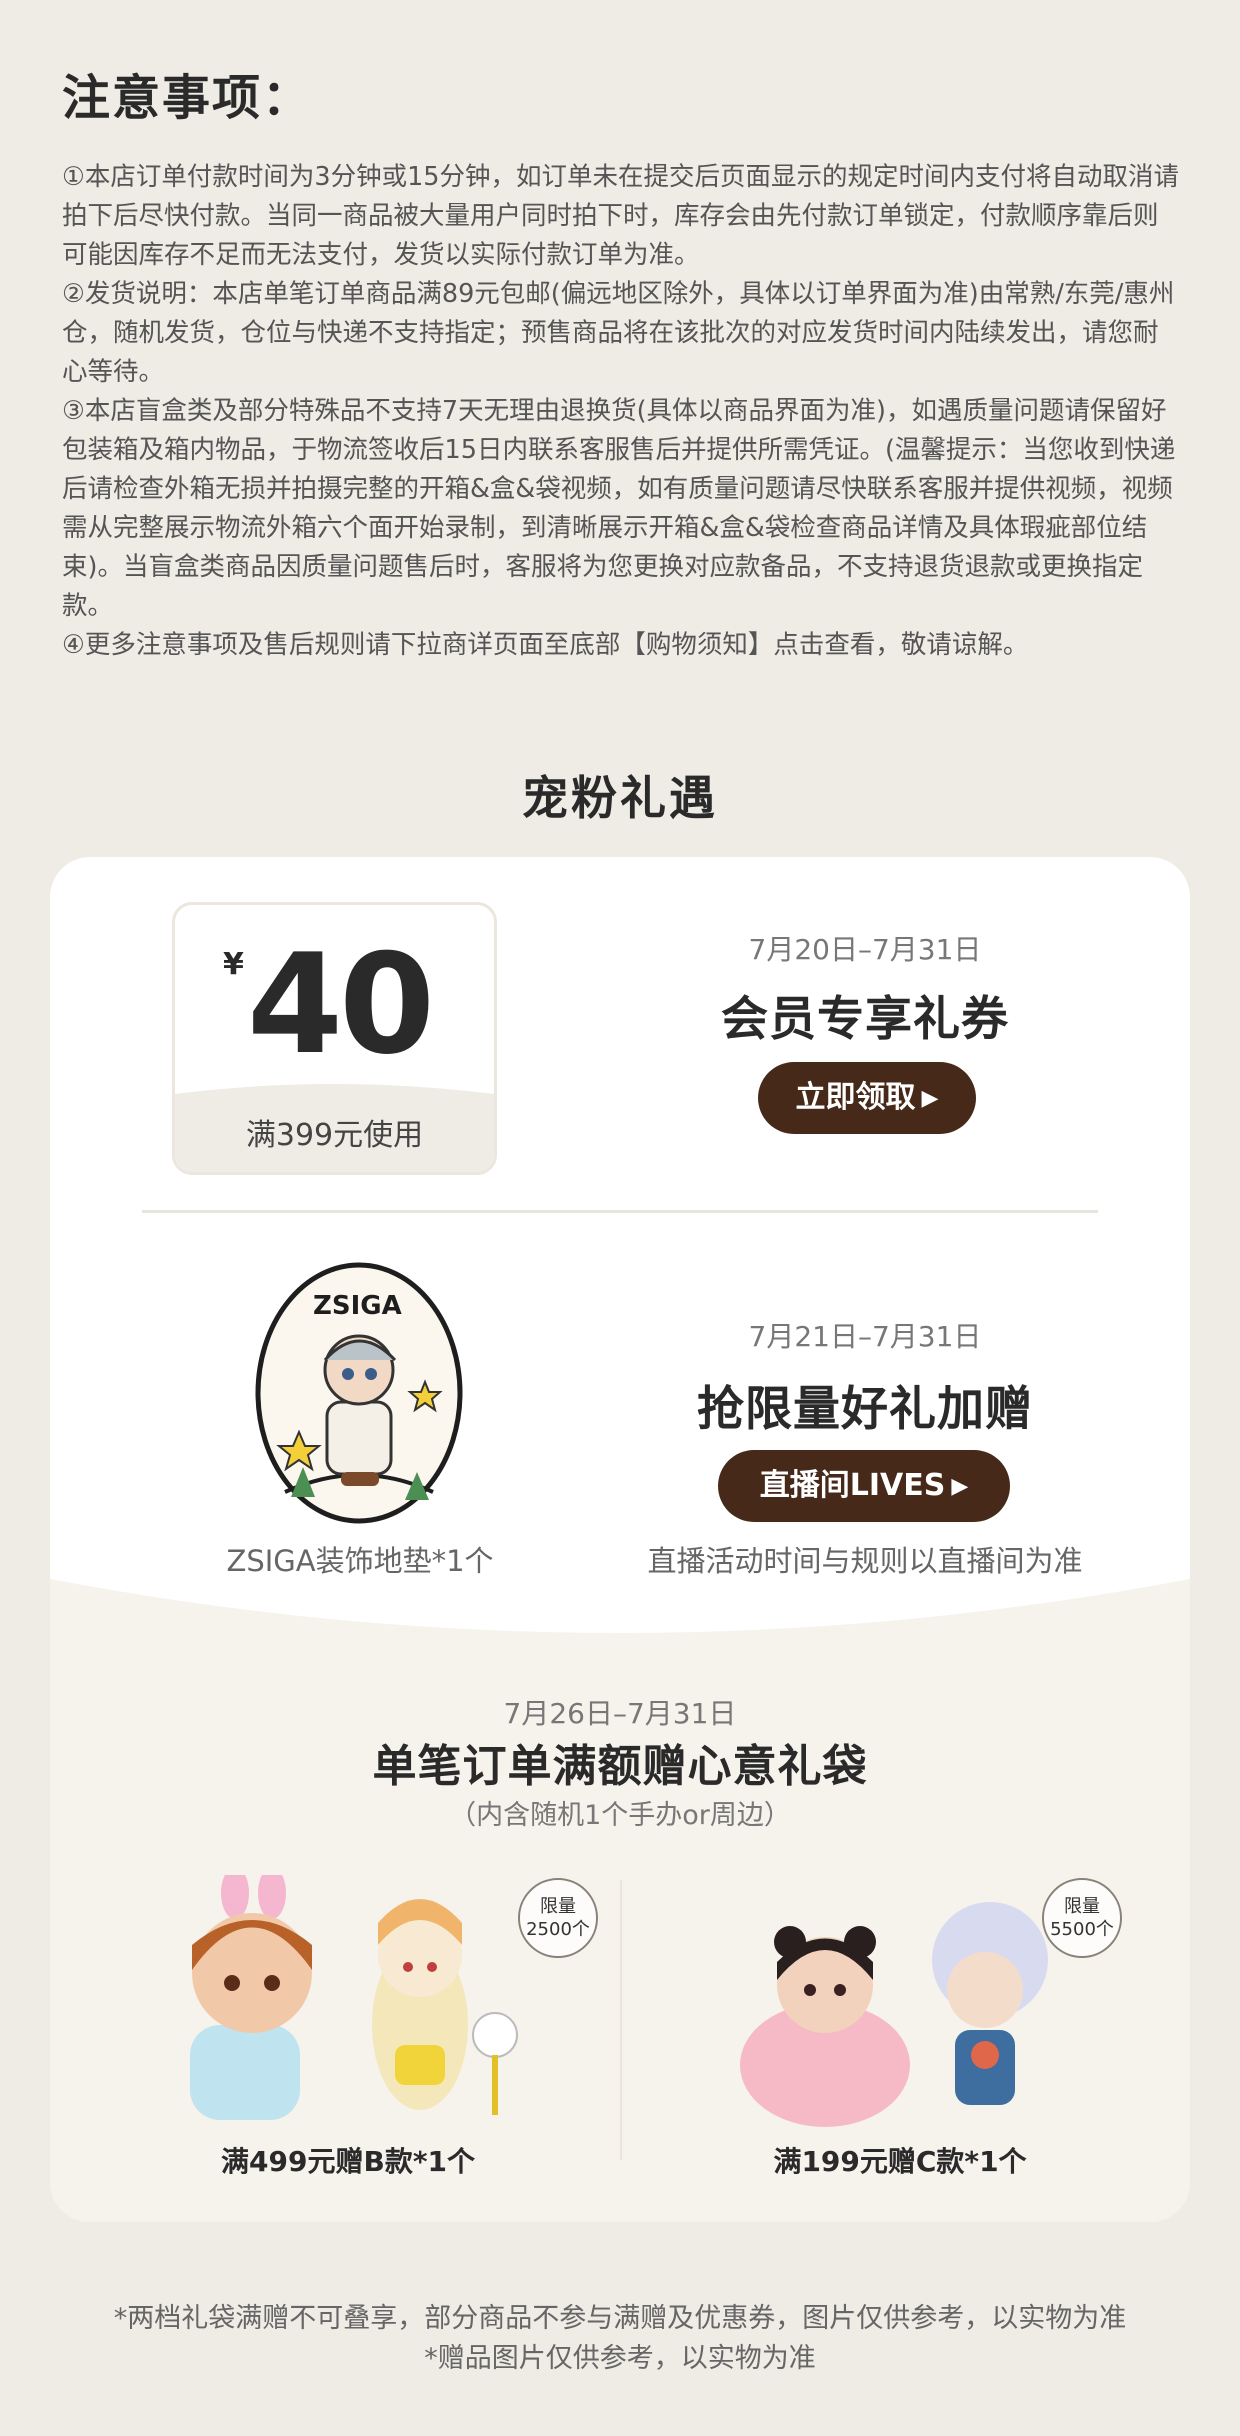 The height and width of the screenshot is (2436, 1240). What do you see at coordinates (348, 2161) in the screenshot?
I see `tier-b-label: 满499元赠B款*1个` at bounding box center [348, 2161].